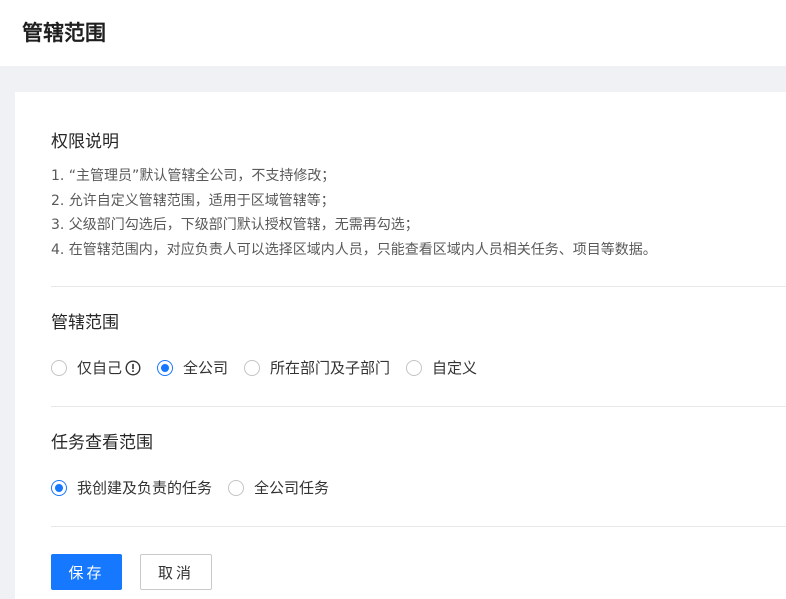 This screenshot has width=786, height=599. I want to click on scope-option-custom: 自定义, so click(441, 368).